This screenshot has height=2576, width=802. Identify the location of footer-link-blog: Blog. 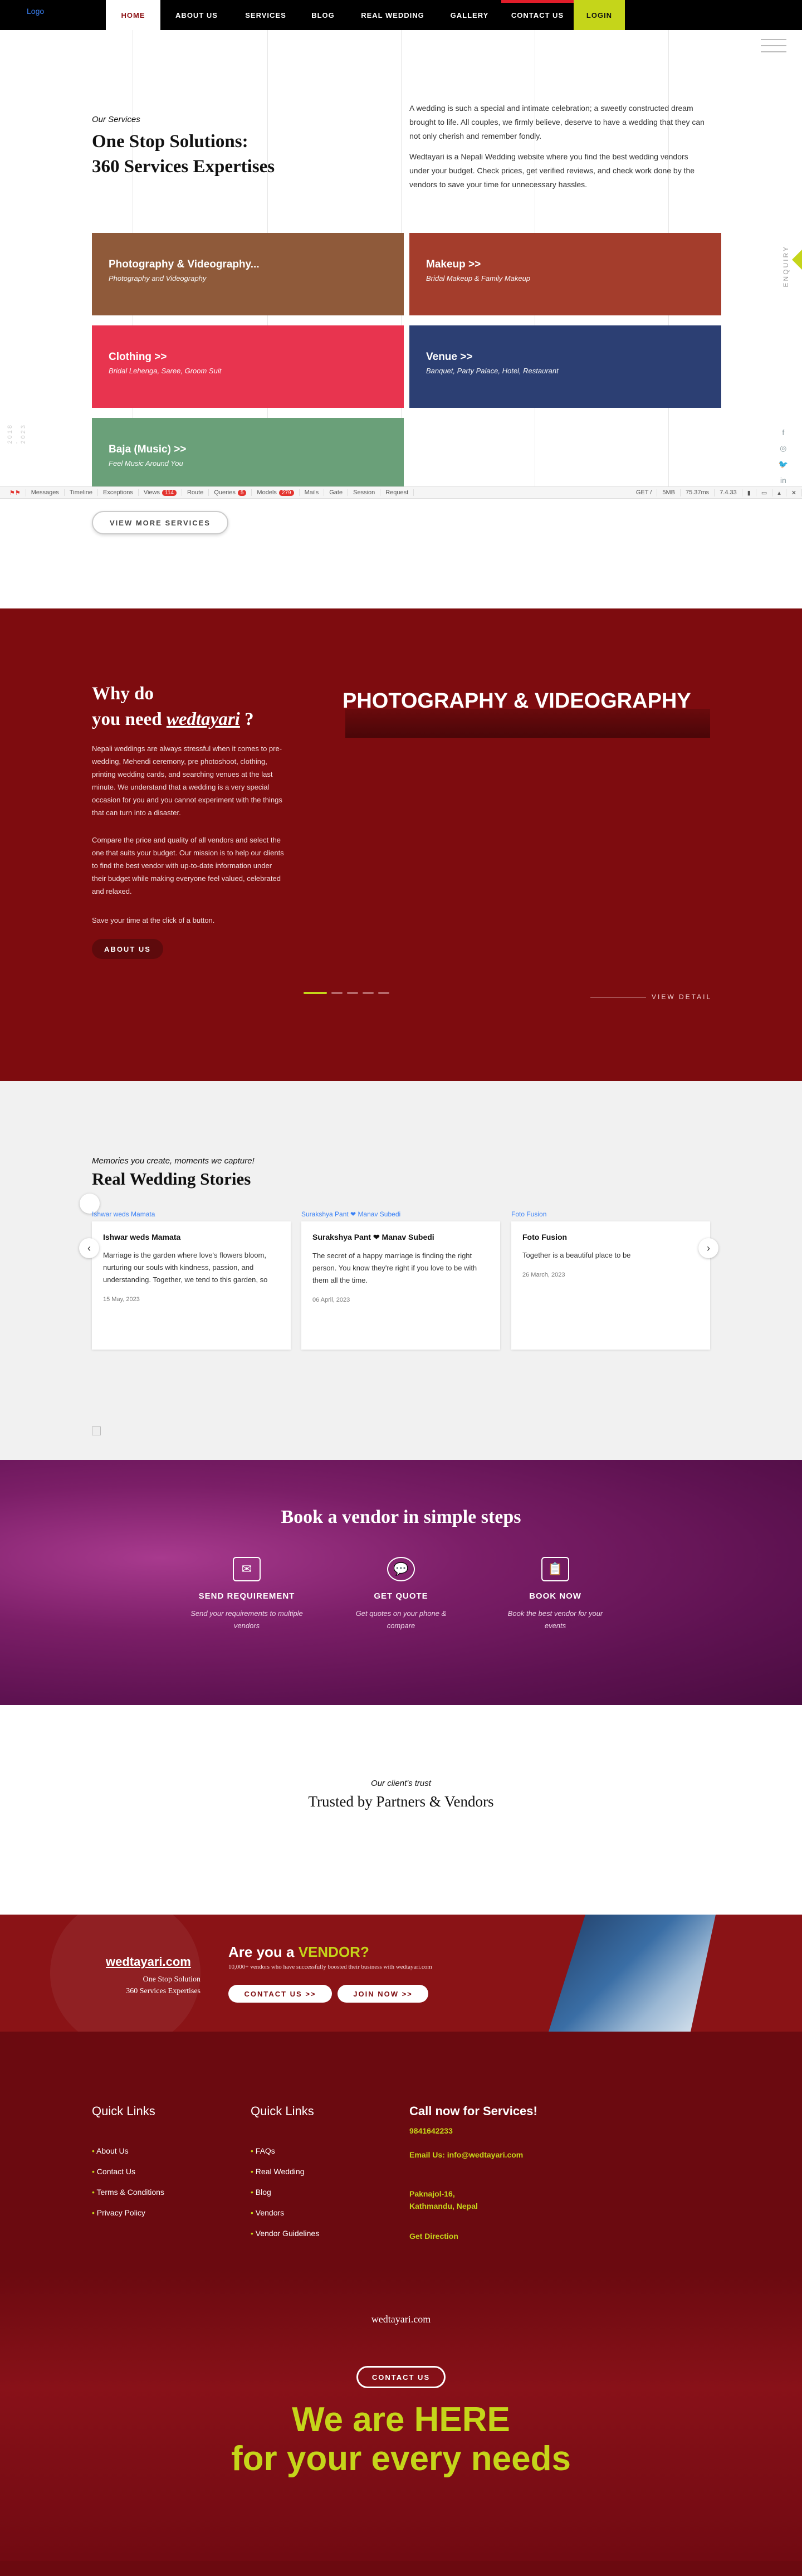
(285, 2192).